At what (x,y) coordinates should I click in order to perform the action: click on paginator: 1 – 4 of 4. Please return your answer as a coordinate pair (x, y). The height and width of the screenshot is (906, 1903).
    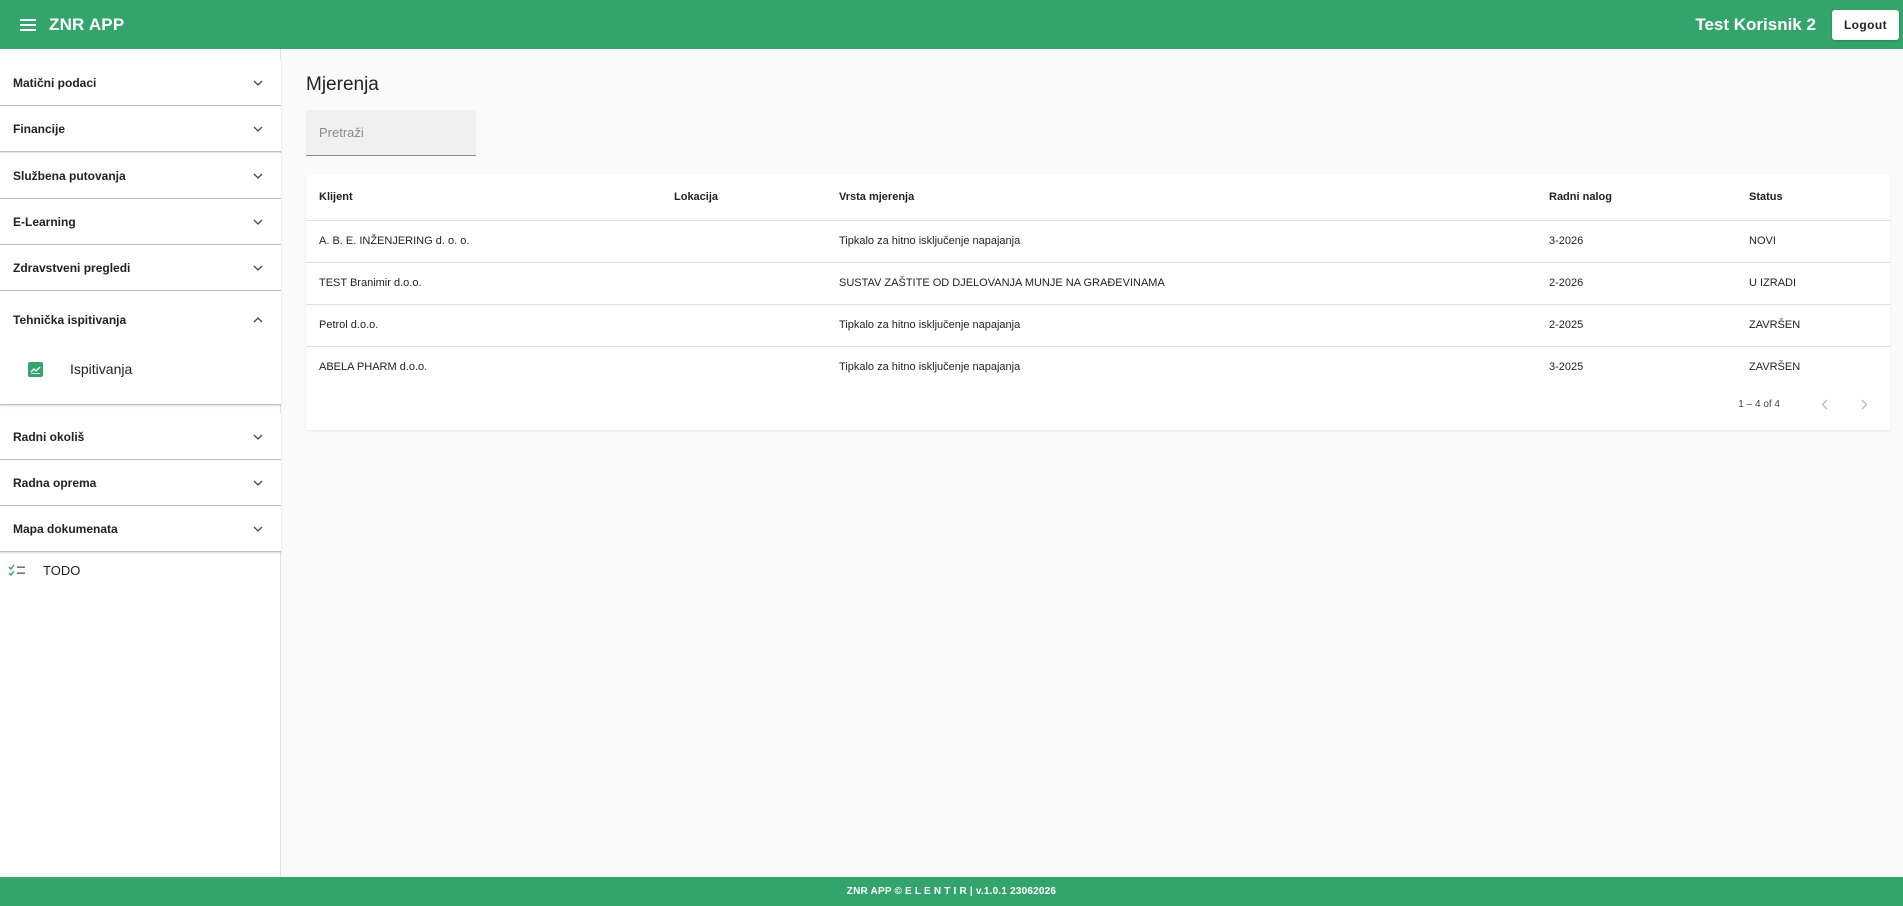
    Looking at the image, I should click on (1690, 404).